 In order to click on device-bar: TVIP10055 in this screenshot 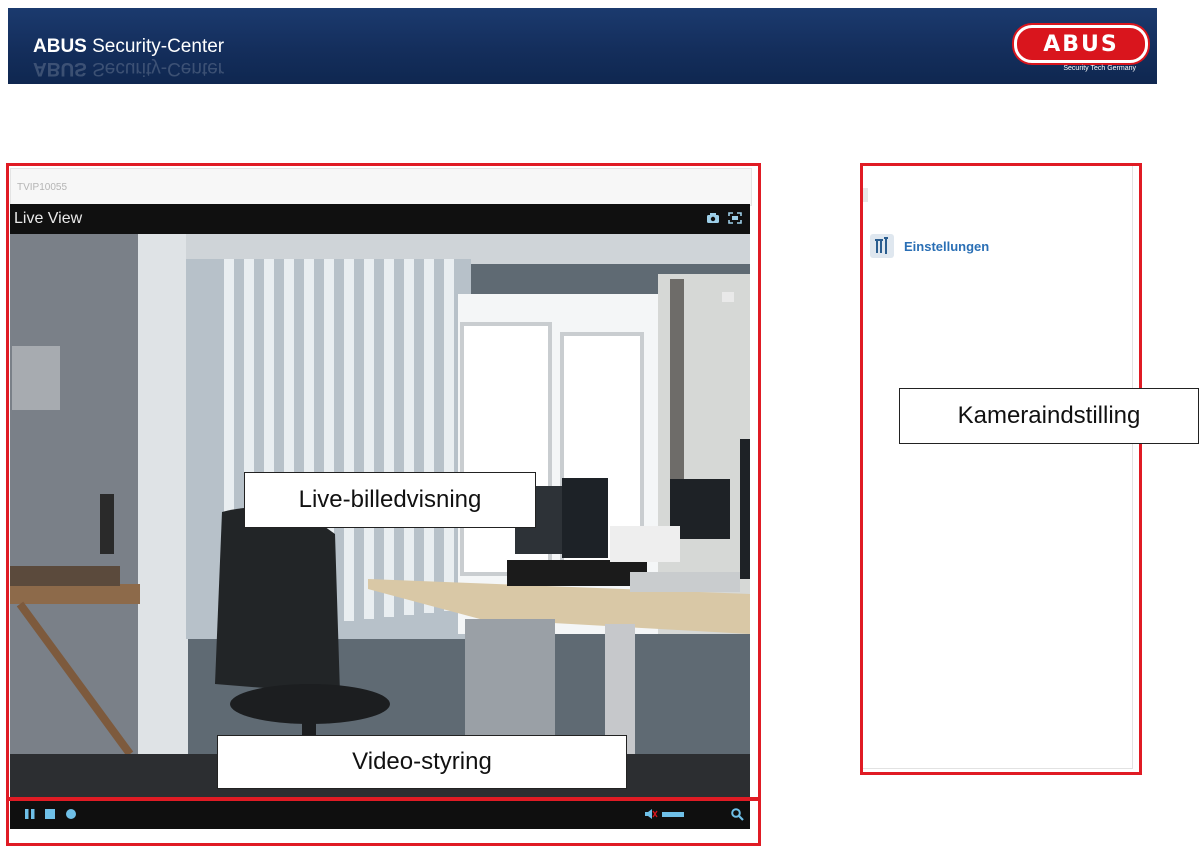, I will do `click(381, 187)`.